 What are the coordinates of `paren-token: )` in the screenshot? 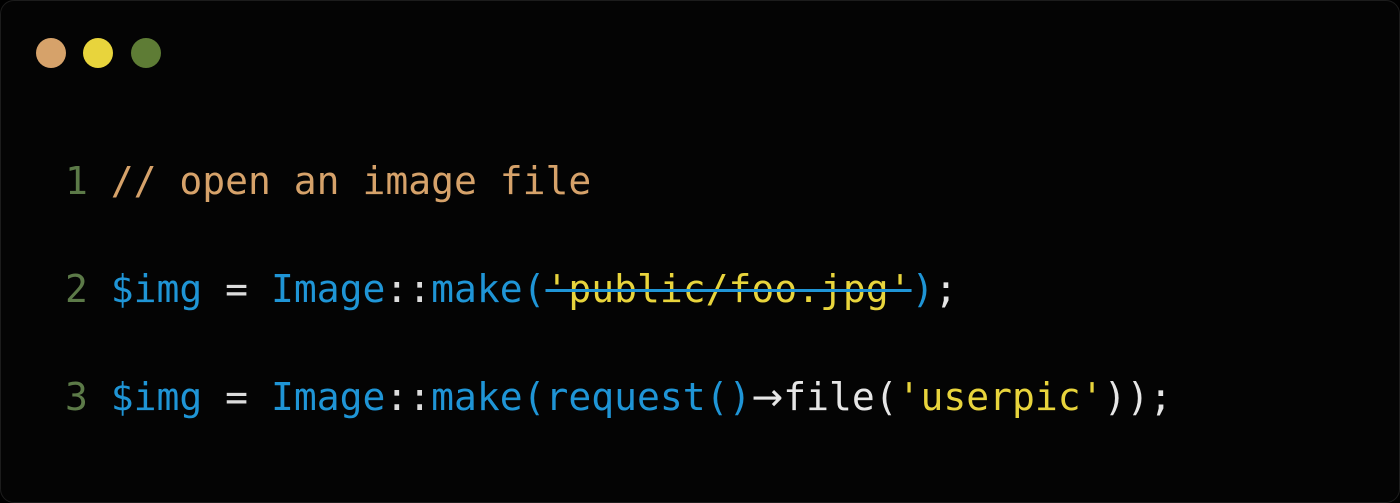 It's located at (923, 289).